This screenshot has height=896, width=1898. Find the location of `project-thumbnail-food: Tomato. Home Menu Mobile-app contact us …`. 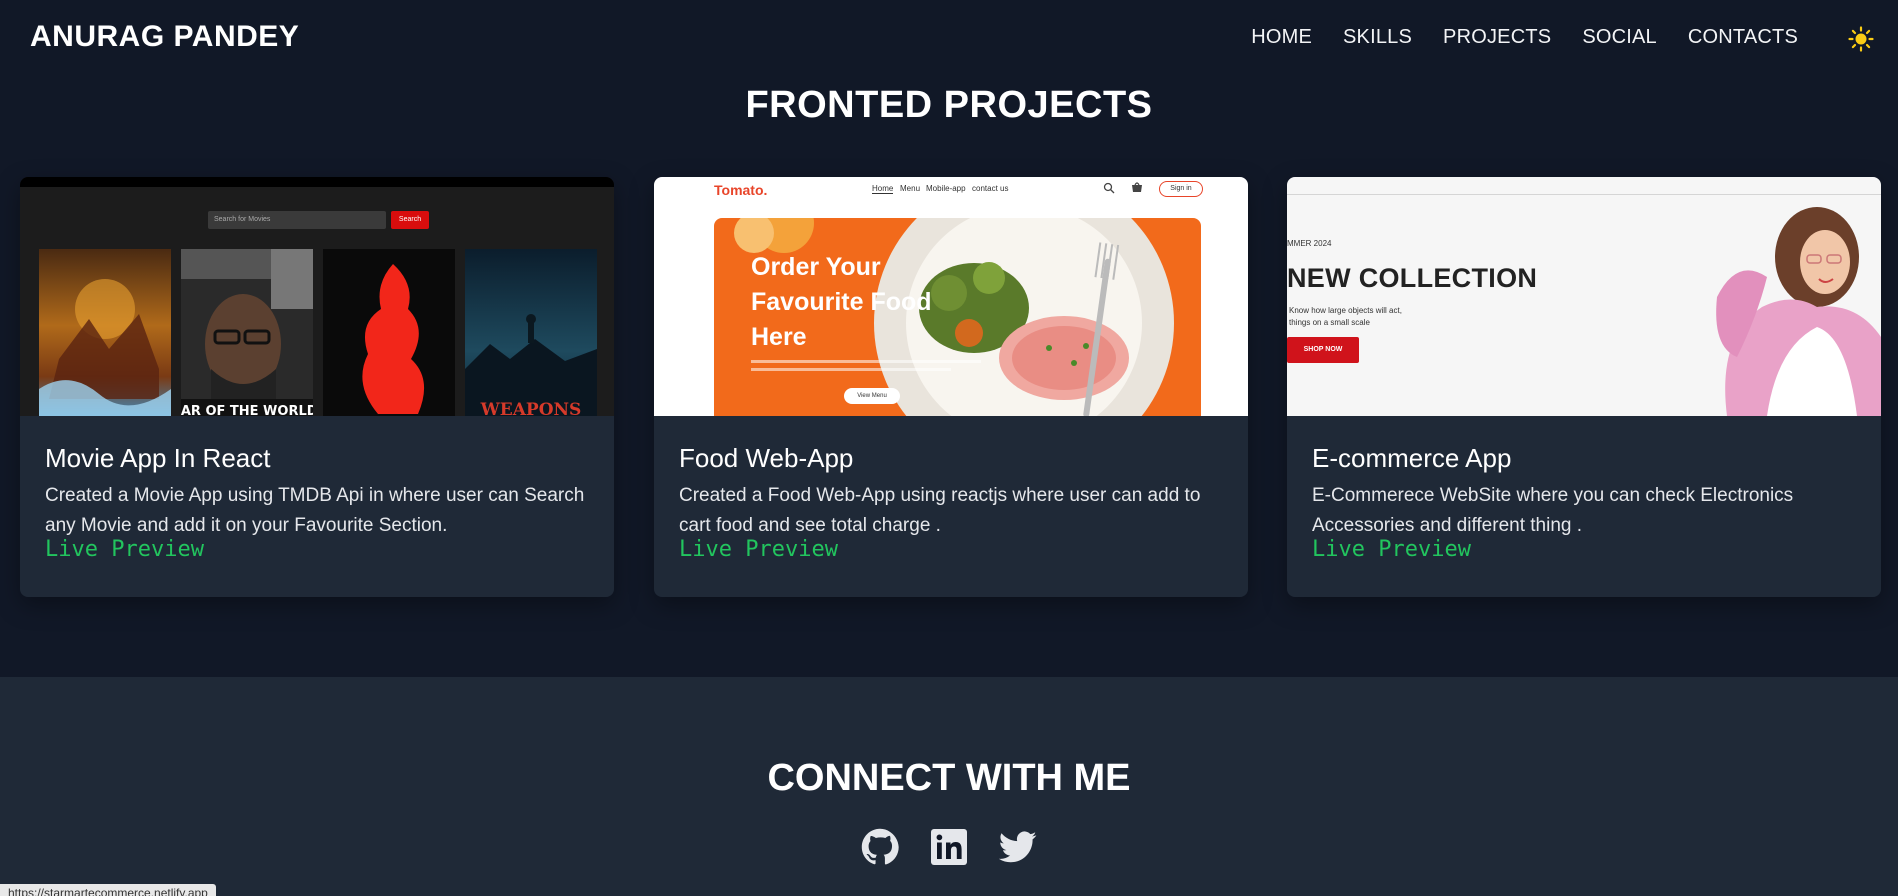

project-thumbnail-food: Tomato. Home Menu Mobile-app contact us … is located at coordinates (951, 296).